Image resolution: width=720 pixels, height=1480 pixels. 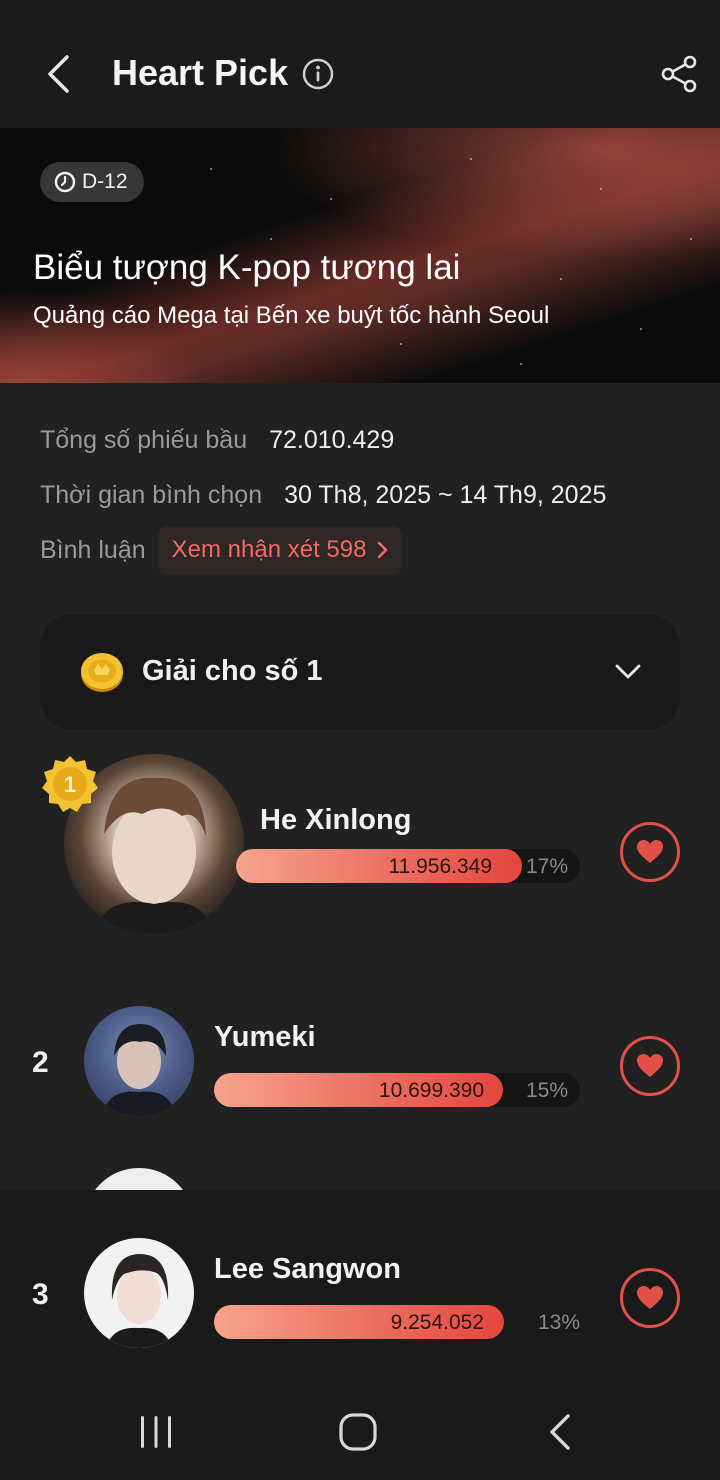 I want to click on comments-row: Bình luận Xem nhận xét 598, so click(x=221, y=550).